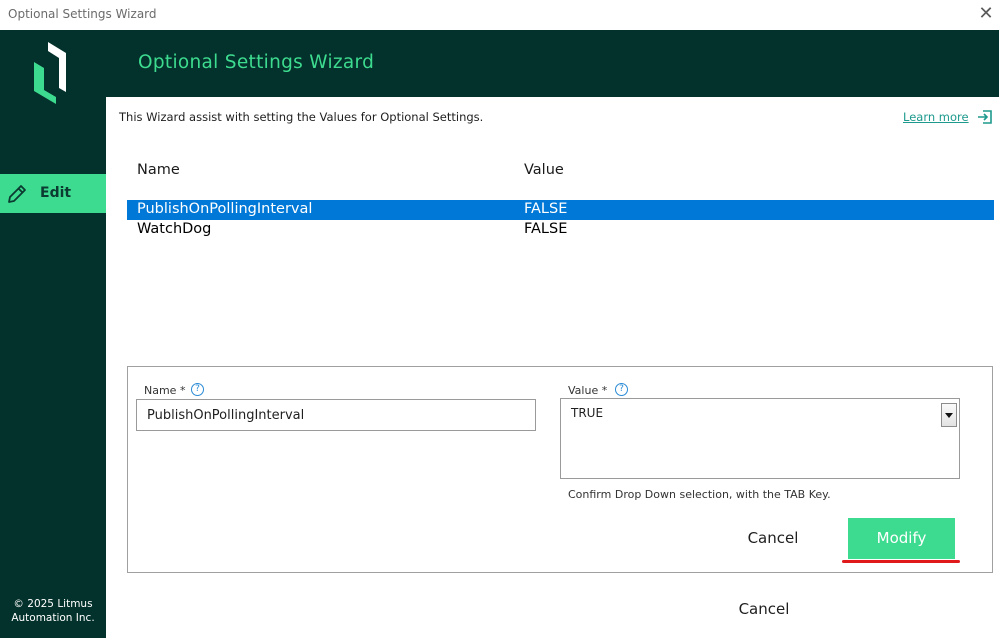 The height and width of the screenshot is (638, 999). I want to click on pencil-icon, so click(17, 194).